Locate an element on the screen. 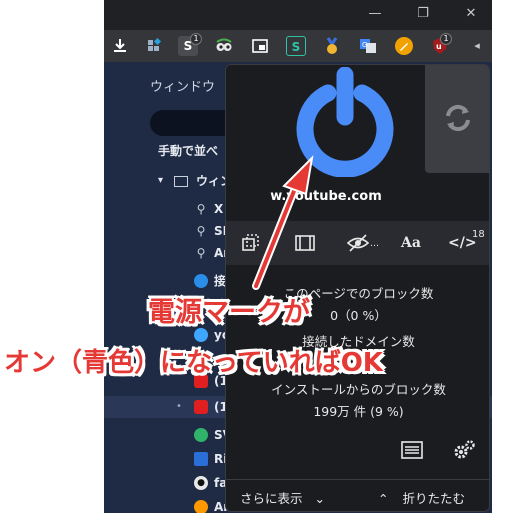  annotation-arrow is located at coordinates (283, 222).